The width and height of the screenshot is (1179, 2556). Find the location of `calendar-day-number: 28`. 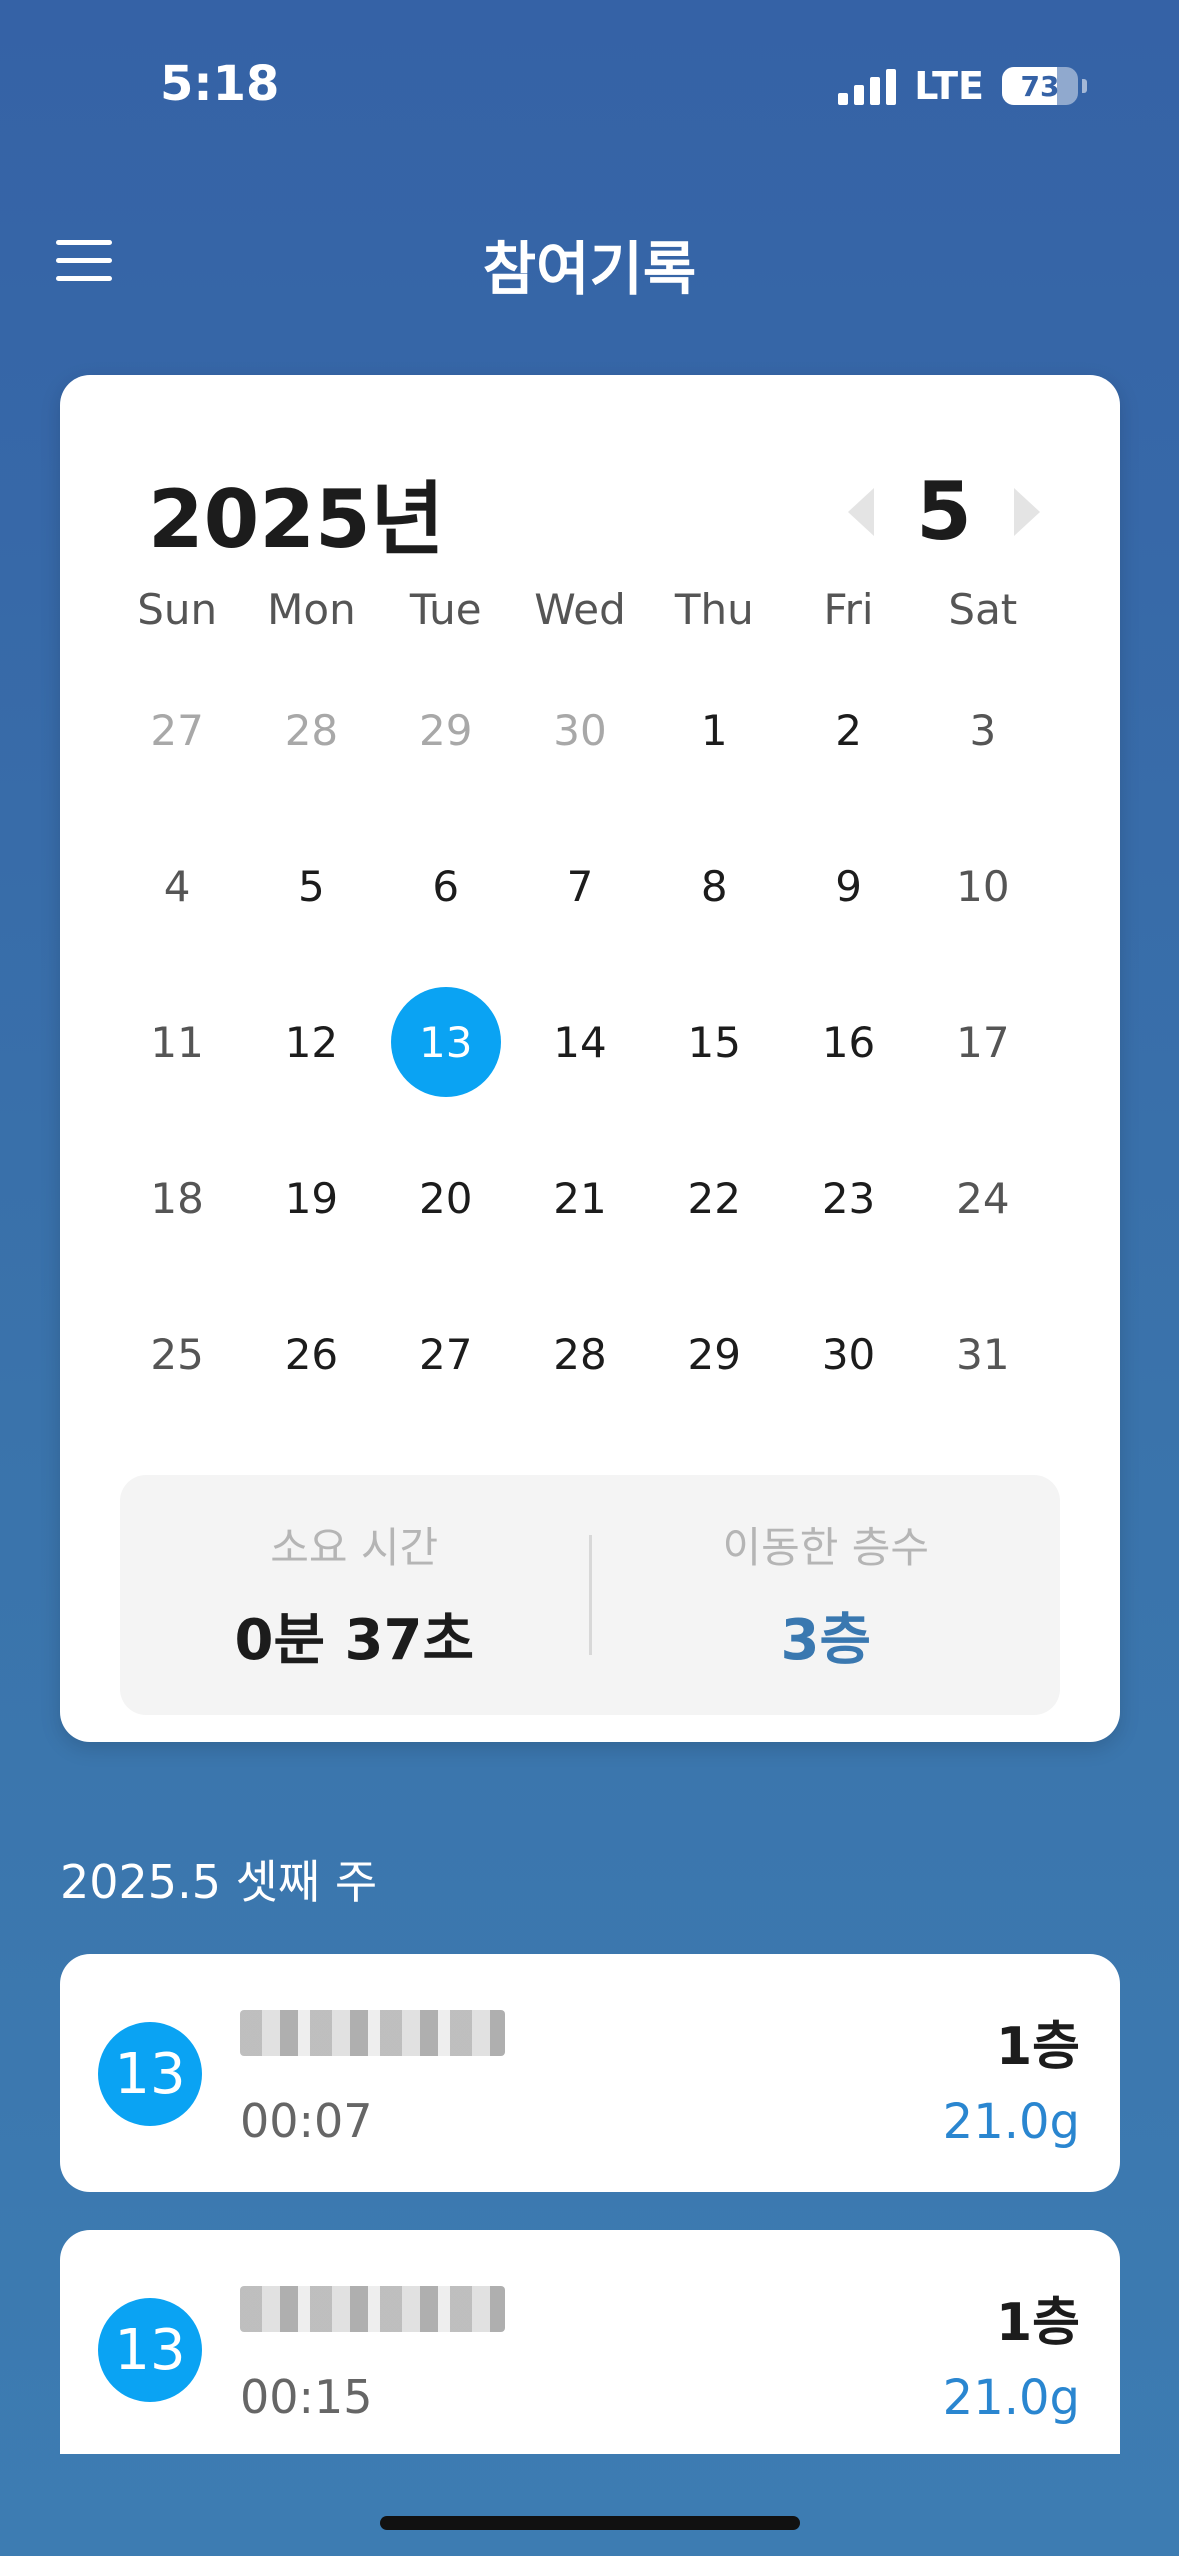

calendar-day-number: 28 is located at coordinates (580, 1354).